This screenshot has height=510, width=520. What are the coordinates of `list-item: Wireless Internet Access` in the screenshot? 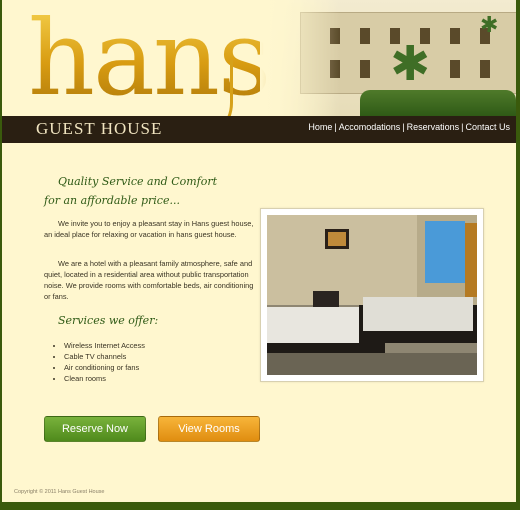 It's located at (104, 345).